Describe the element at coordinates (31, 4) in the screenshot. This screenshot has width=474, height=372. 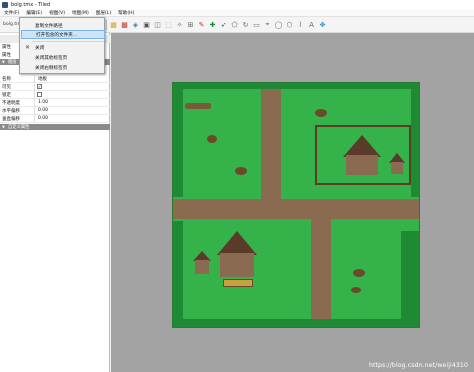
I see `window-title: bolg.tmx - Tiled` at that location.